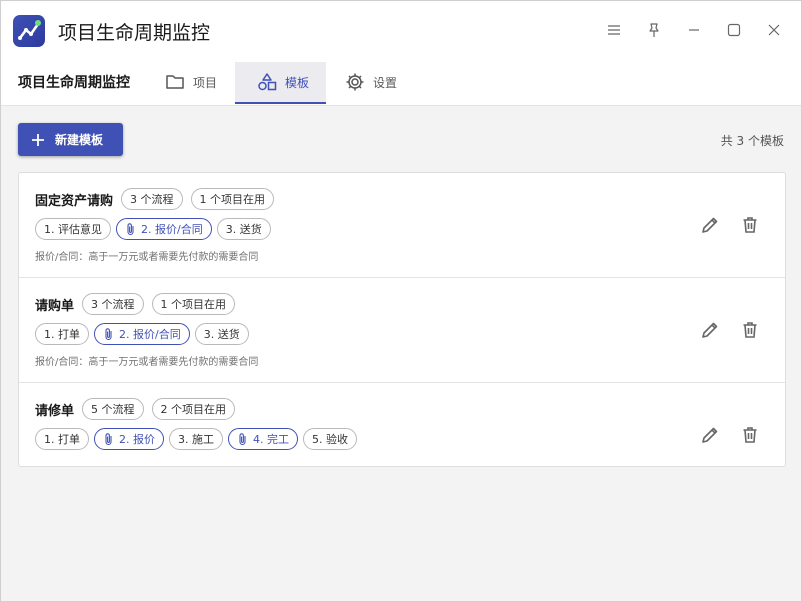 The height and width of the screenshot is (602, 802). I want to click on template-name: 请修单, so click(55, 411).